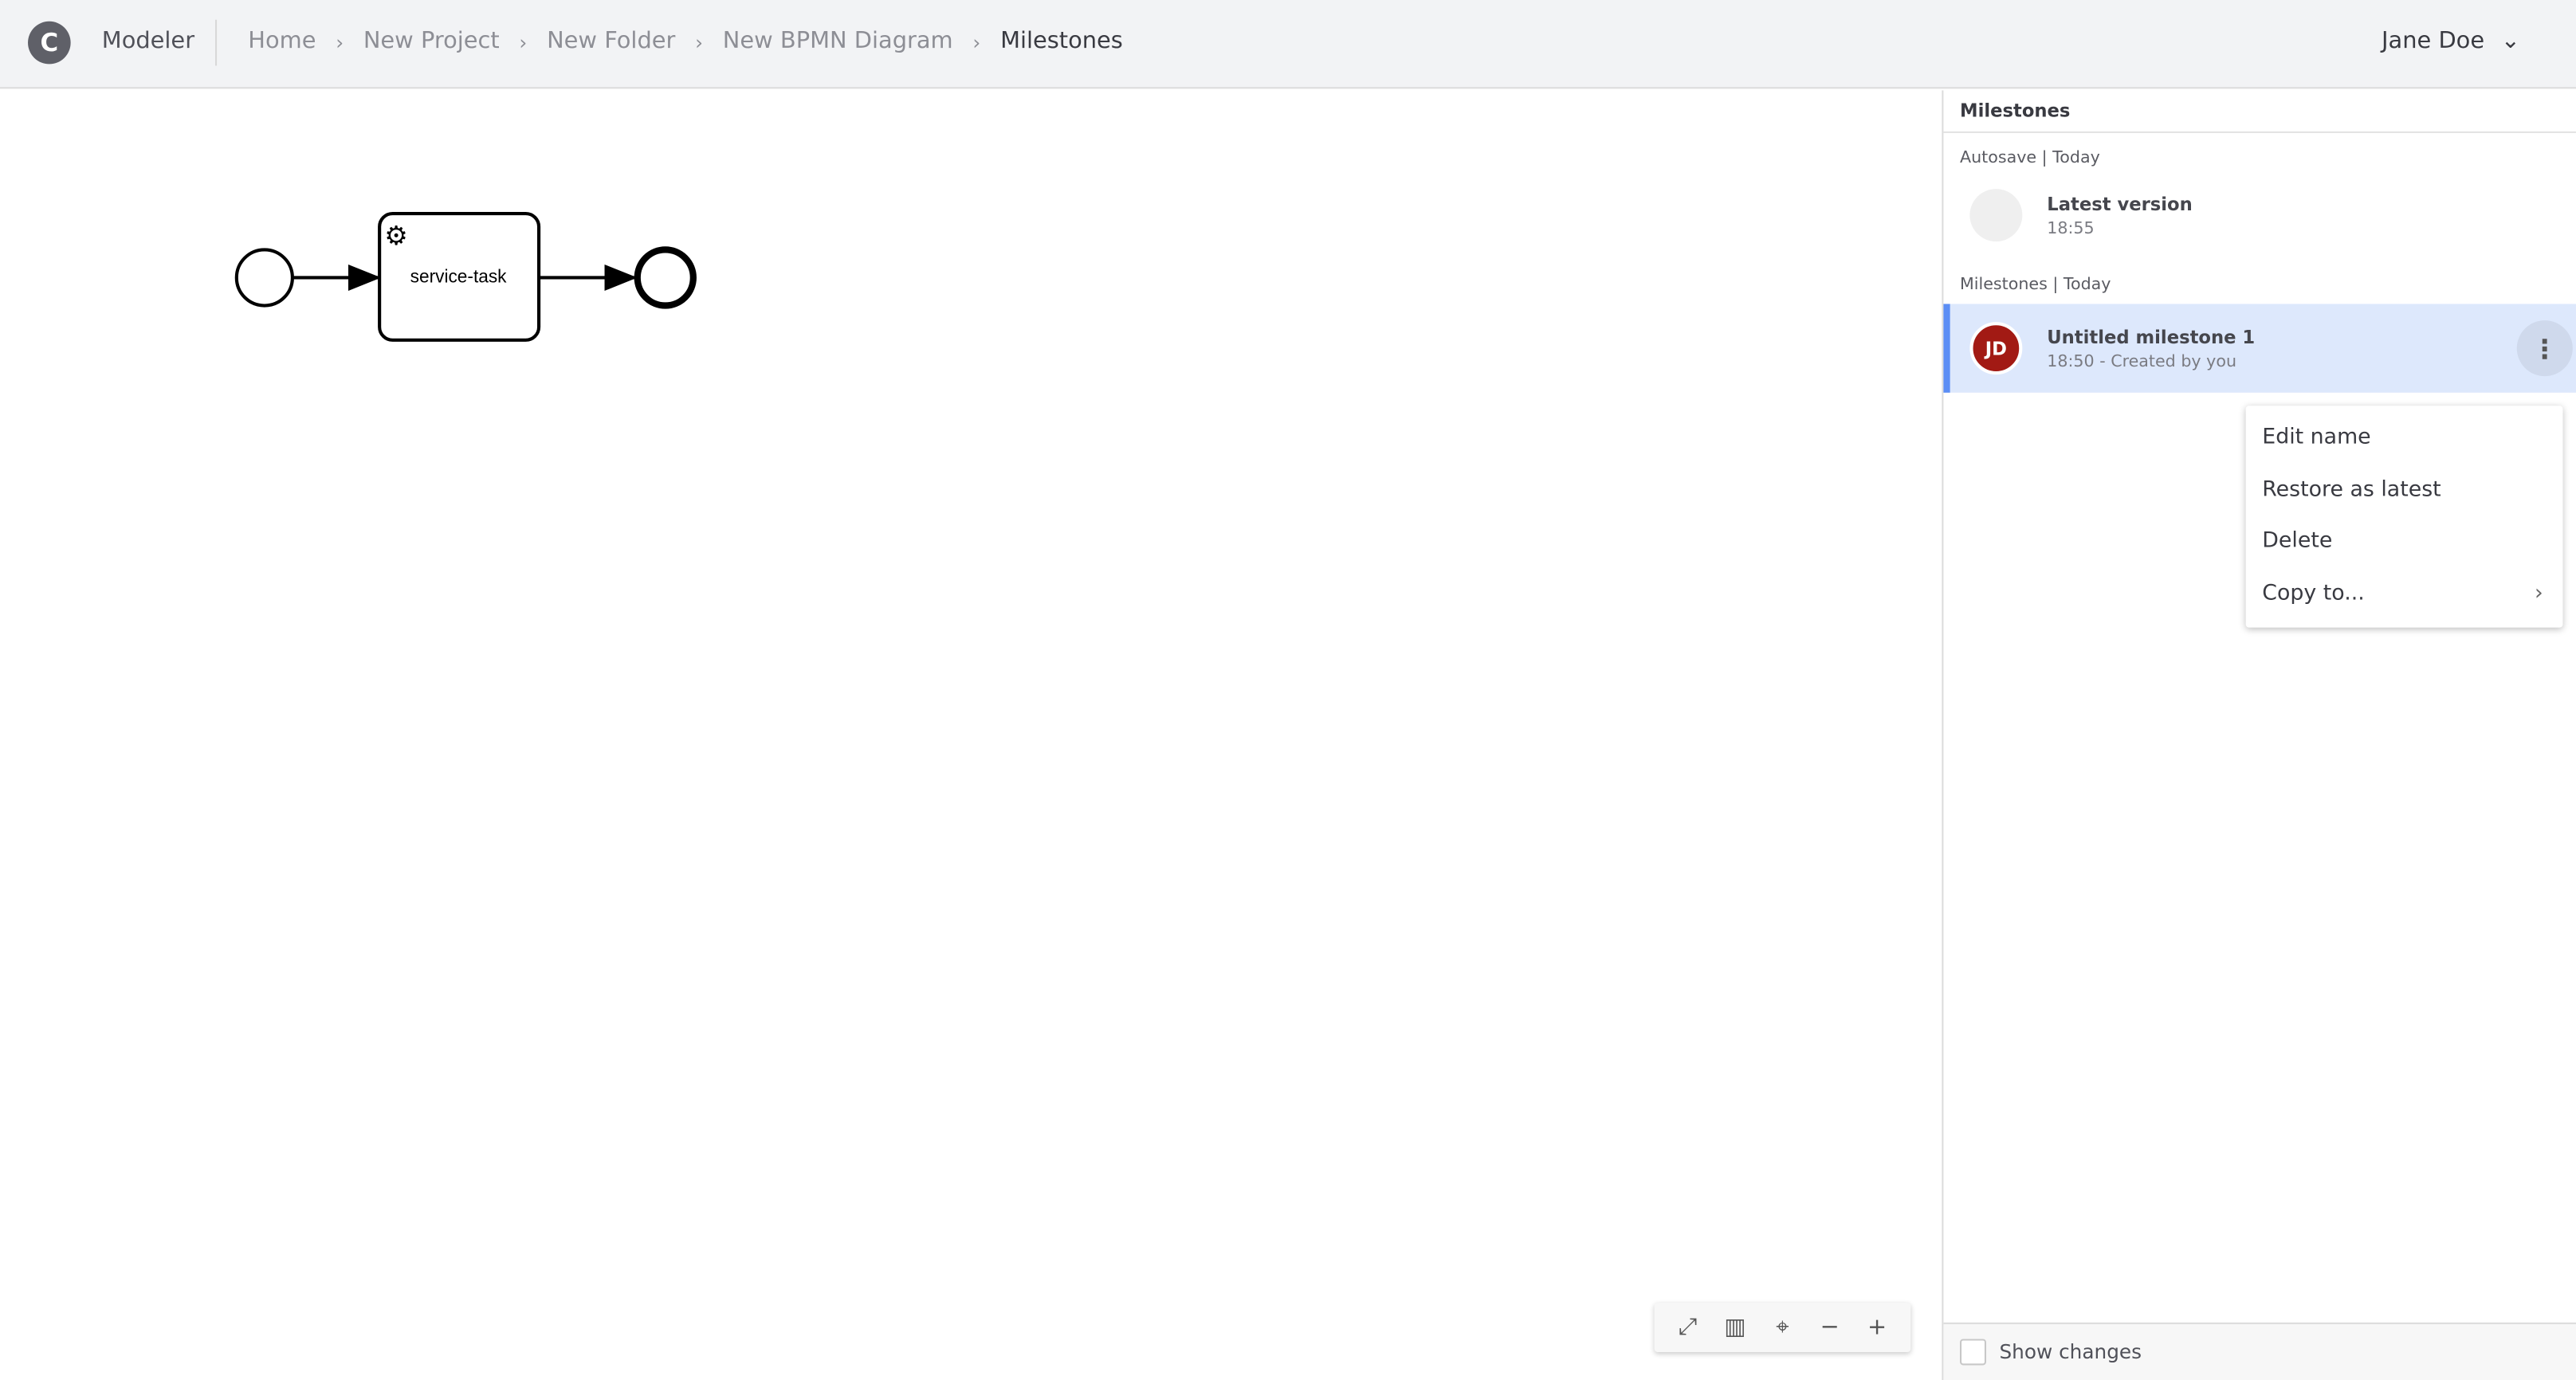 This screenshot has width=2576, height=1380. What do you see at coordinates (148, 41) in the screenshot?
I see `app-name: Modeler` at bounding box center [148, 41].